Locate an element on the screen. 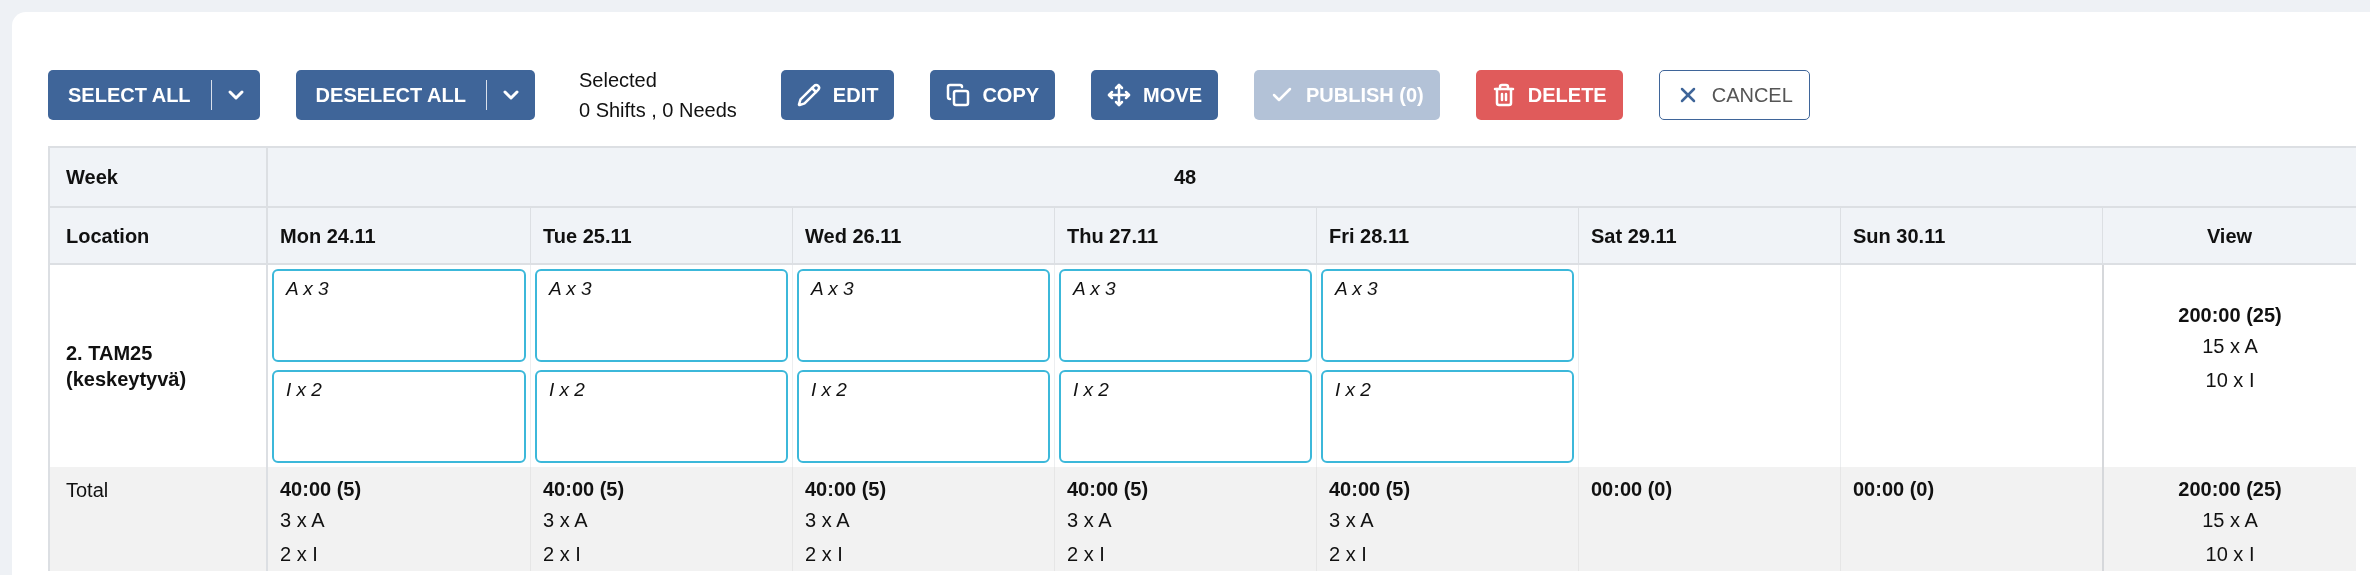 The image size is (2370, 575). day-header: Mon 24.11 is located at coordinates (399, 236).